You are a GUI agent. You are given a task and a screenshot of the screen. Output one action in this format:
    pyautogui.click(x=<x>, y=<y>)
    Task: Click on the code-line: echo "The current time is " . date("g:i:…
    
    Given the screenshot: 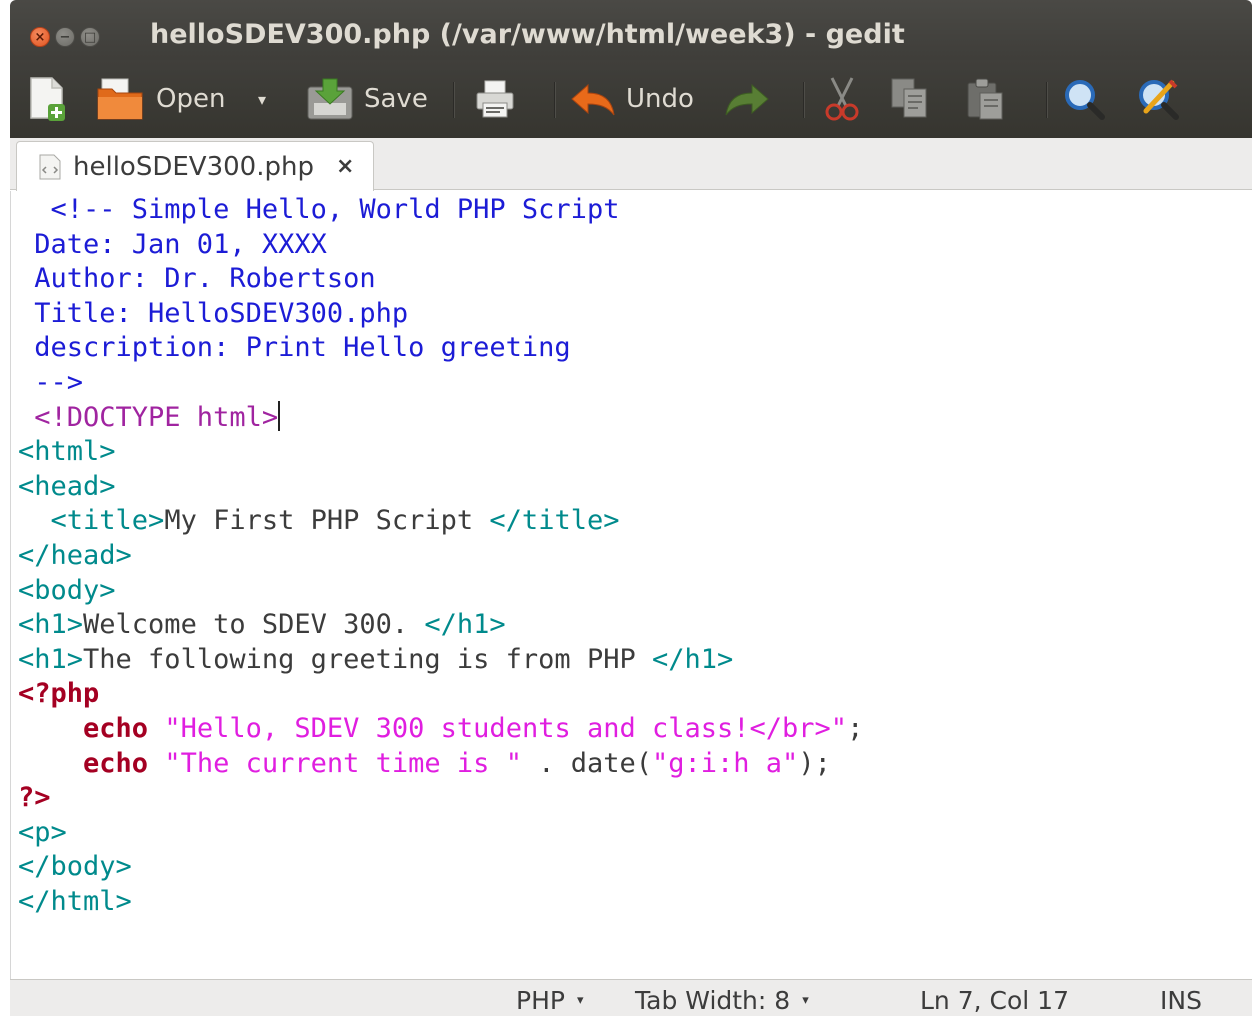 What is the action you would take?
    pyautogui.click(x=440, y=764)
    